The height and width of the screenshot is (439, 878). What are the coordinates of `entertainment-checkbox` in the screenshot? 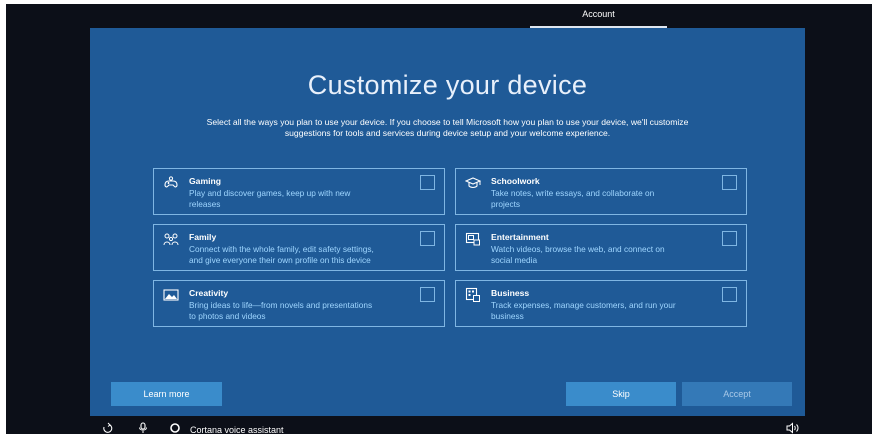 It's located at (729, 238).